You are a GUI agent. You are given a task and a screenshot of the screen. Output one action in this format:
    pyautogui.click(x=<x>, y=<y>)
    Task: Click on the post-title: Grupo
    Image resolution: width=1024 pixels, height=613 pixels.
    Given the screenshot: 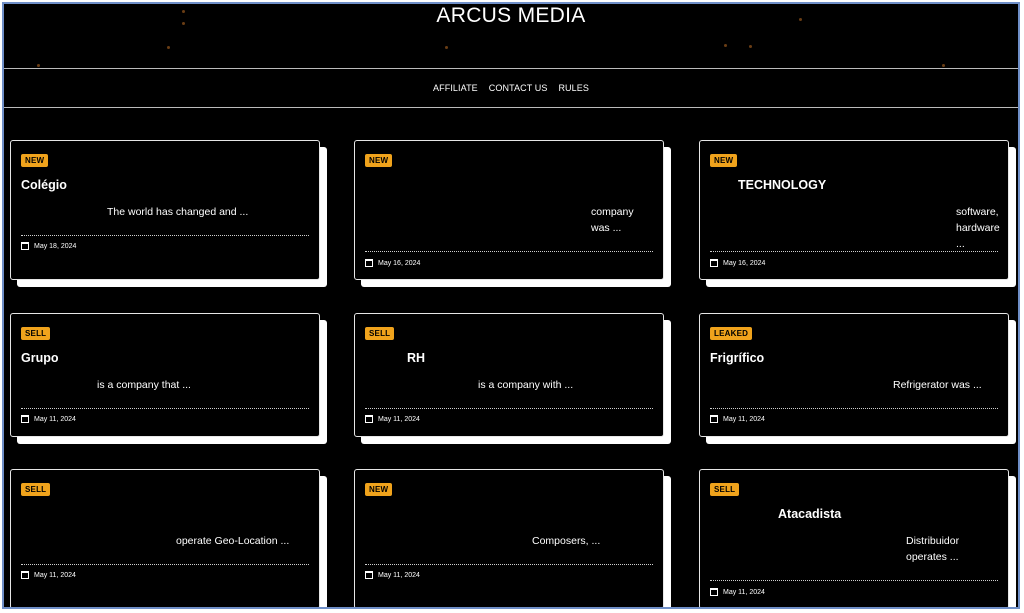 What is the action you would take?
    pyautogui.click(x=40, y=358)
    